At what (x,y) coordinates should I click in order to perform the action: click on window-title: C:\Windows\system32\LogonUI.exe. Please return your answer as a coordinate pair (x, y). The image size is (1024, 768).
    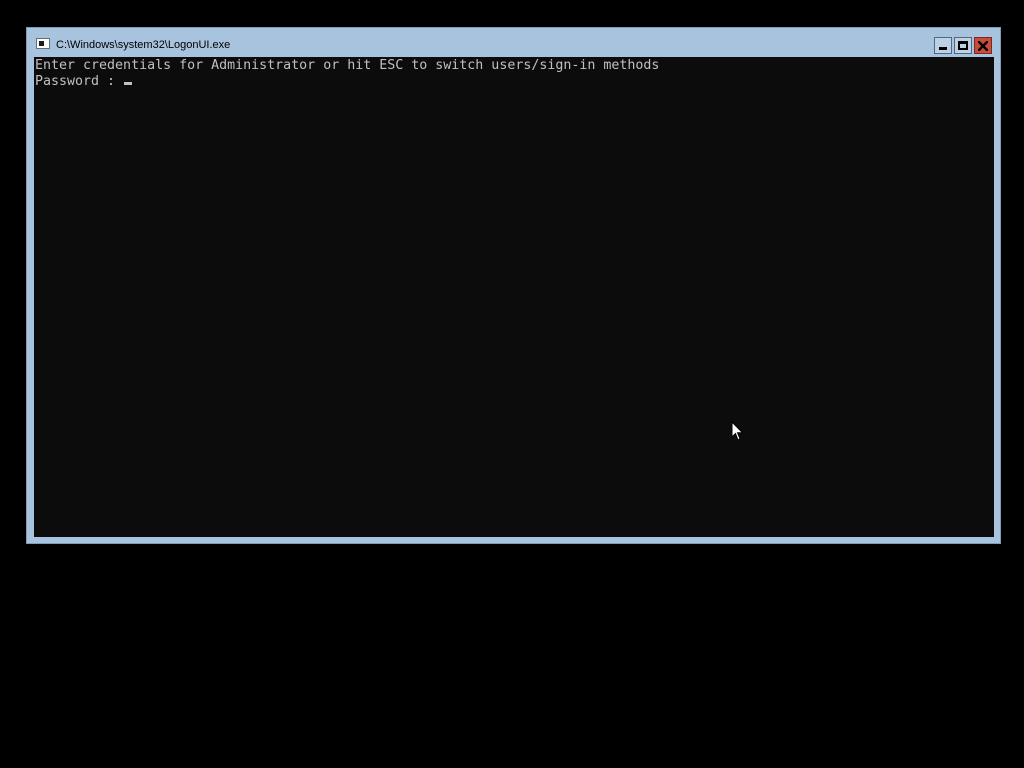
    Looking at the image, I should click on (143, 45).